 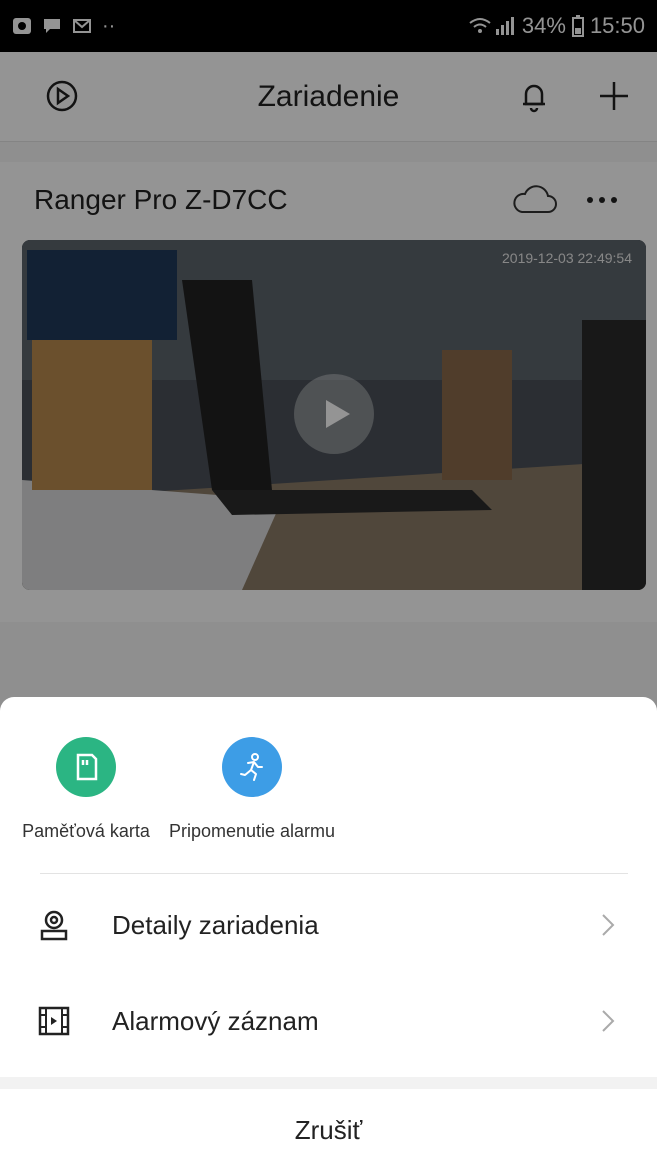 What do you see at coordinates (328, 1083) in the screenshot?
I see `sheet-separator` at bounding box center [328, 1083].